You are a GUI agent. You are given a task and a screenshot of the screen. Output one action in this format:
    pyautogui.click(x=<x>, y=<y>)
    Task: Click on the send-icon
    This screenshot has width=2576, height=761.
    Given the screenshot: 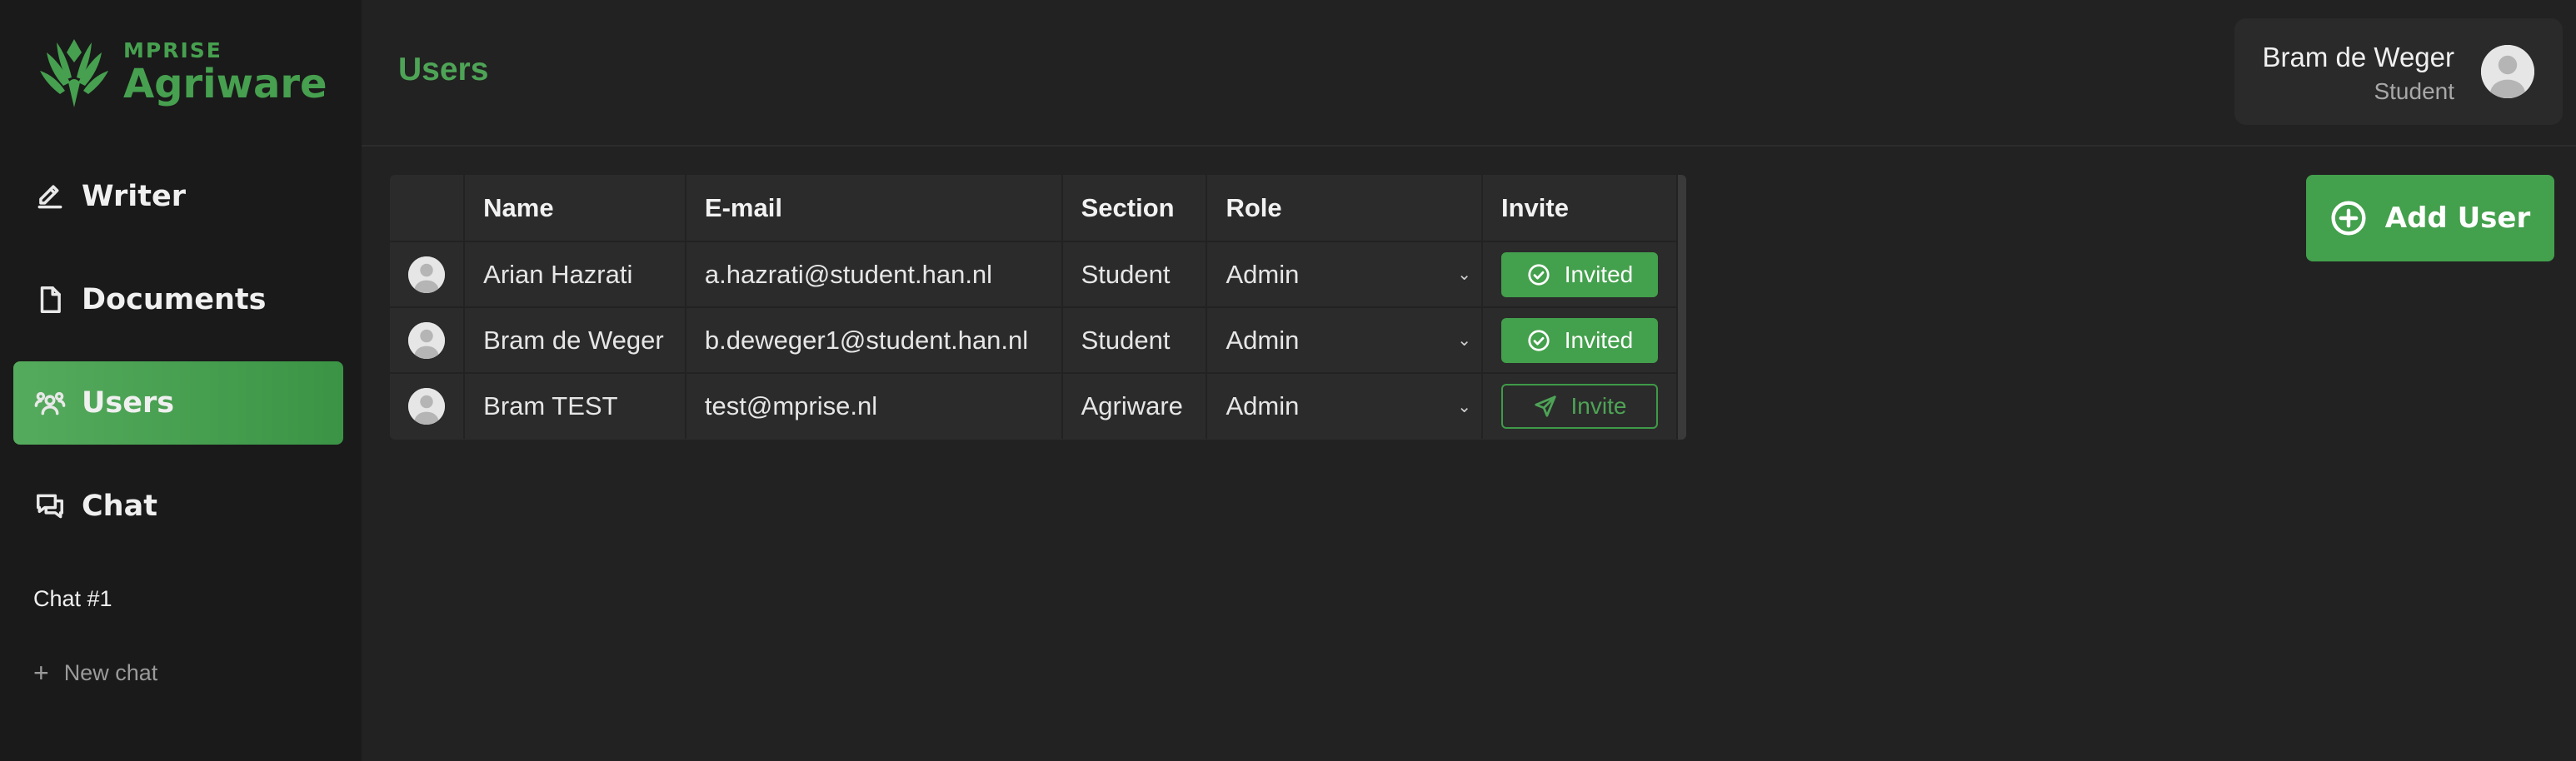 What is the action you would take?
    pyautogui.click(x=1545, y=406)
    